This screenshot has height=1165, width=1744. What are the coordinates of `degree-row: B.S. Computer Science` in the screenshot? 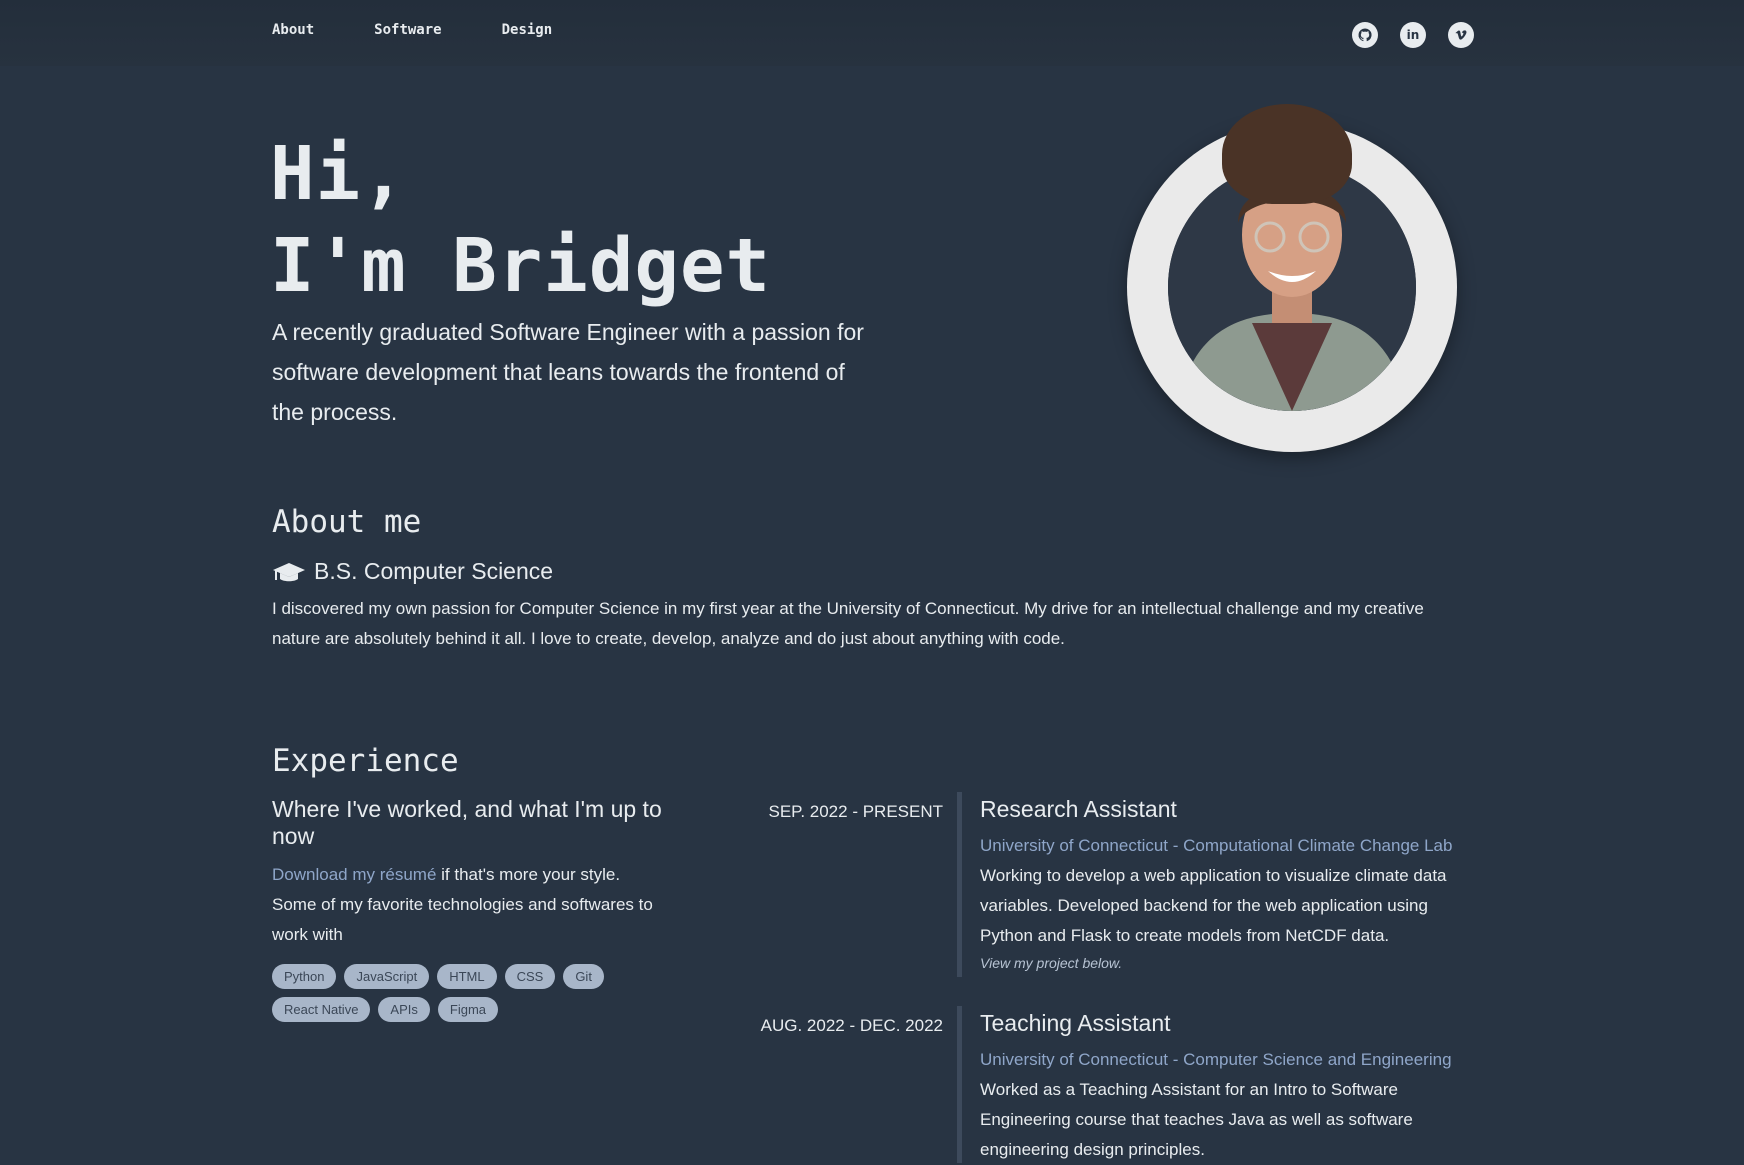 It's located at (412, 571).